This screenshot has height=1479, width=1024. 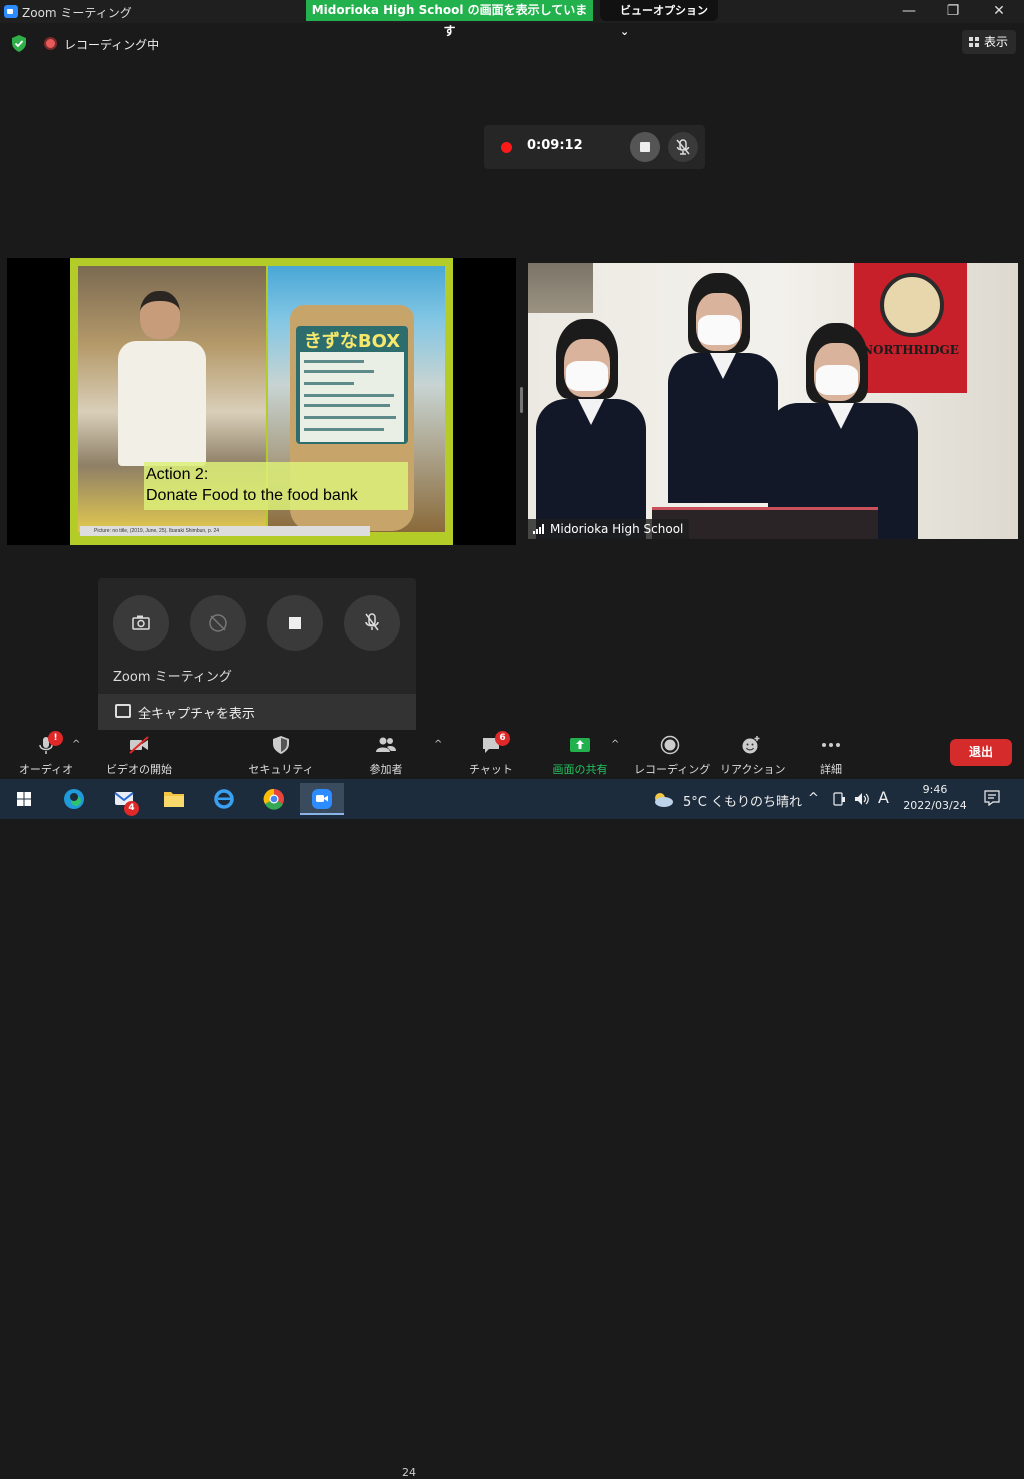 What do you see at coordinates (751, 745) in the screenshot?
I see `emoji-icon` at bounding box center [751, 745].